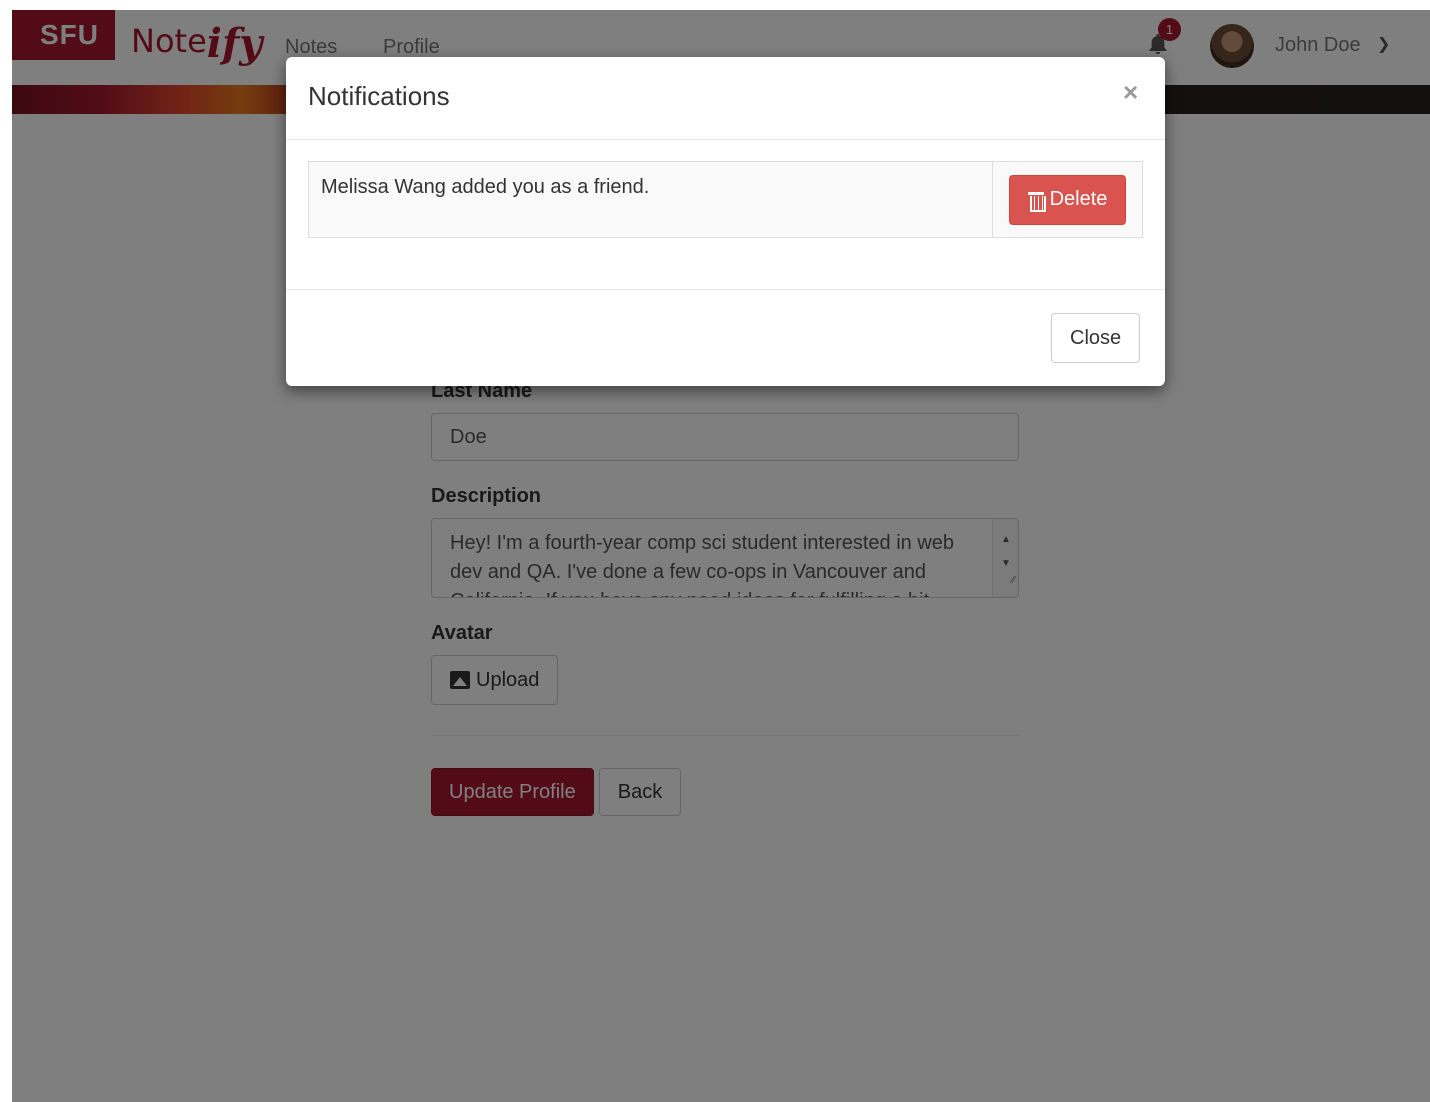 The image size is (1430, 1102). What do you see at coordinates (725, 98) in the screenshot?
I see `modal-header: Notifications ×` at bounding box center [725, 98].